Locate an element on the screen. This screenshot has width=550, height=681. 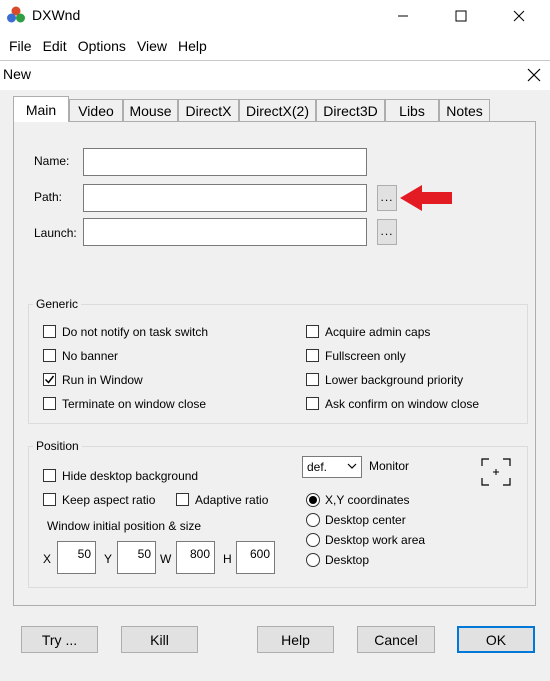
menu-bar: File Edit Options View Help is located at coordinates (275, 46).